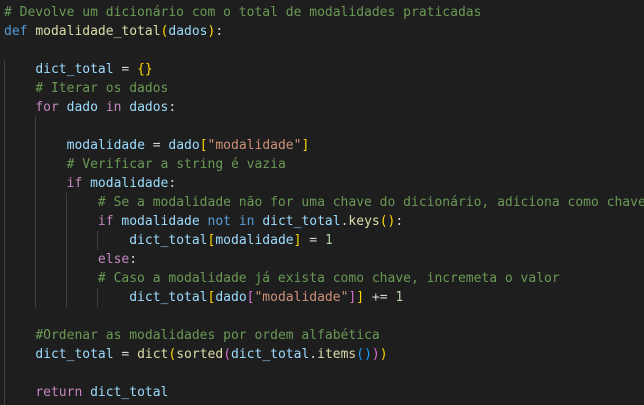 The width and height of the screenshot is (644, 405). What do you see at coordinates (59, 392) in the screenshot?
I see `code-token: return` at bounding box center [59, 392].